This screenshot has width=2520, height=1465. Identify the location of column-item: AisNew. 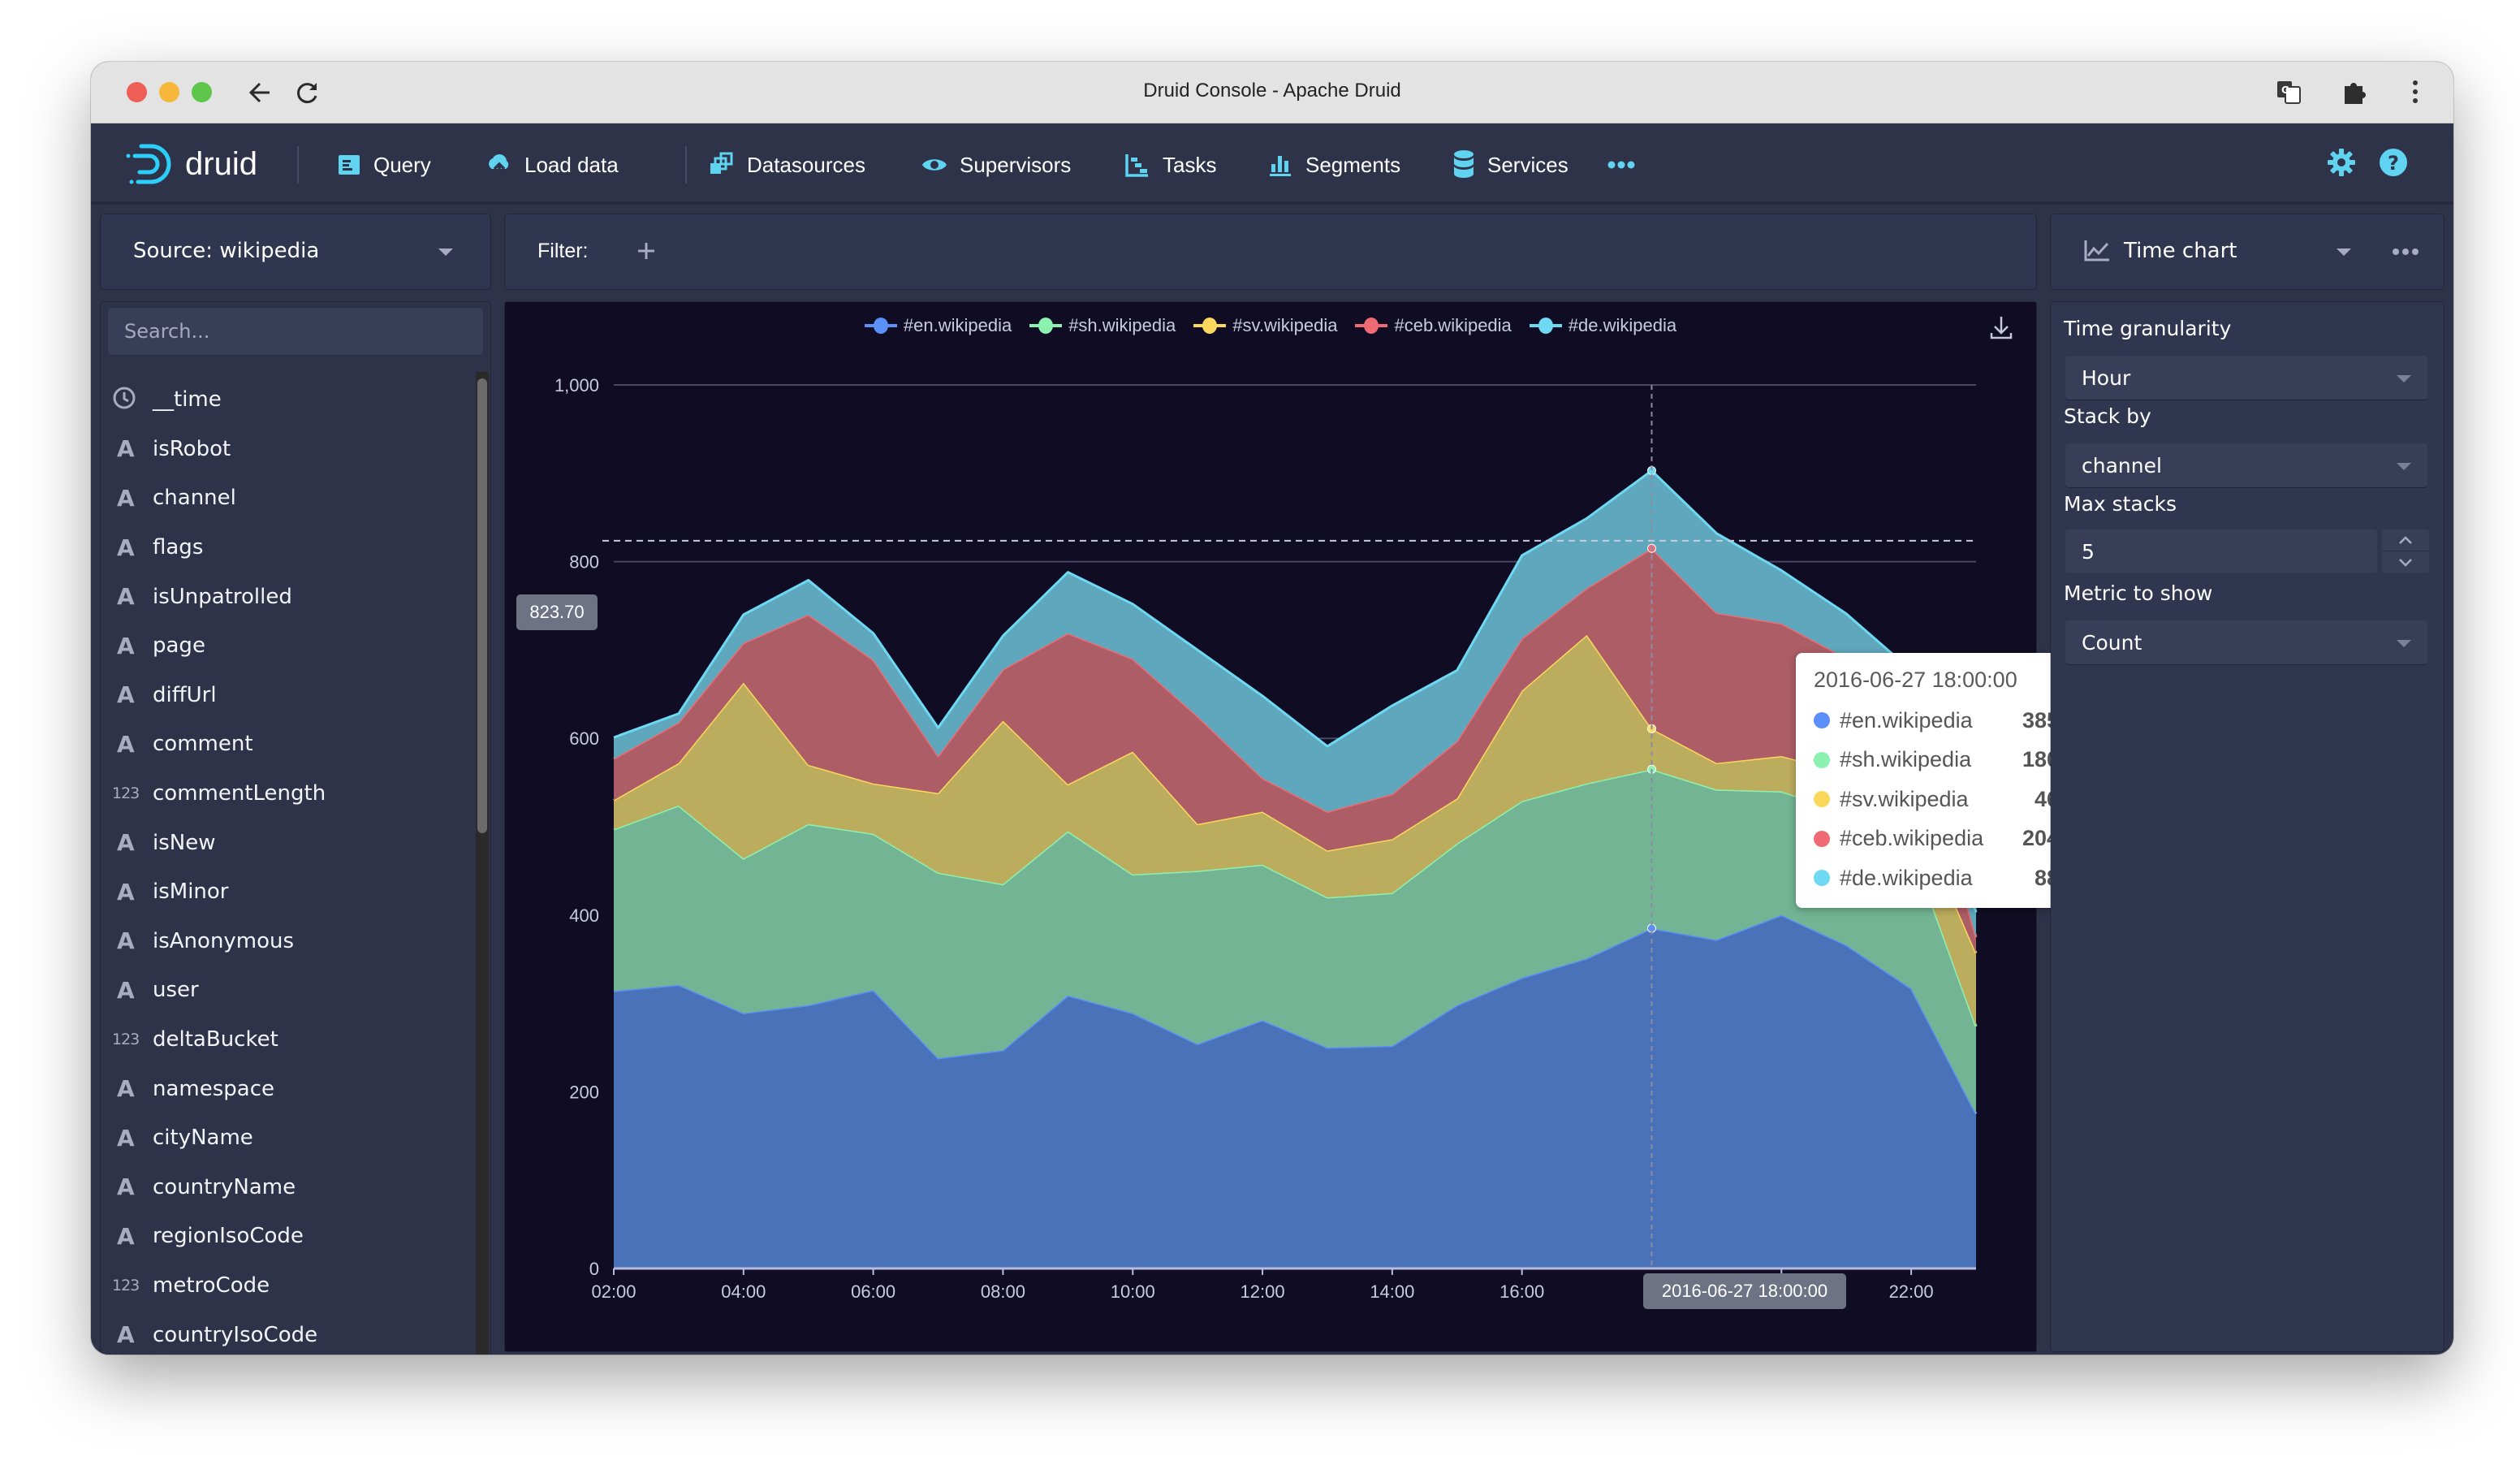
(284, 843).